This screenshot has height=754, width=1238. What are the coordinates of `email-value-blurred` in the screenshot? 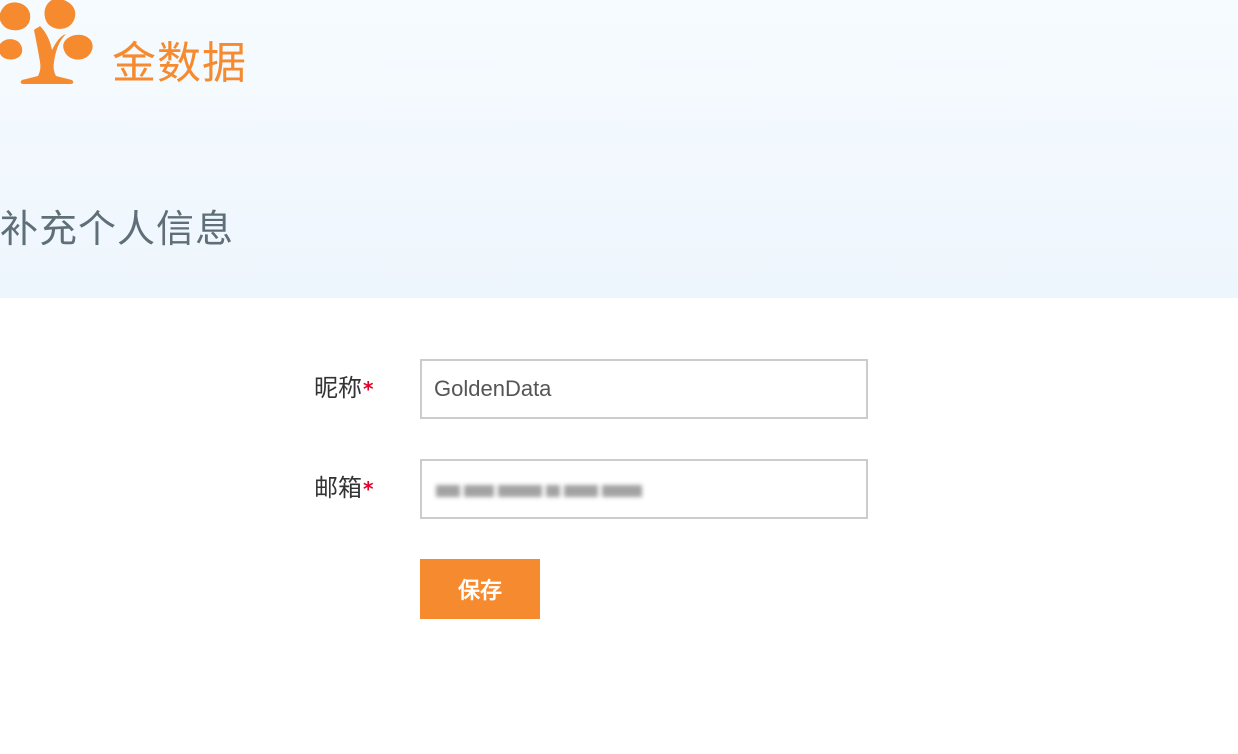 It's located at (545, 491).